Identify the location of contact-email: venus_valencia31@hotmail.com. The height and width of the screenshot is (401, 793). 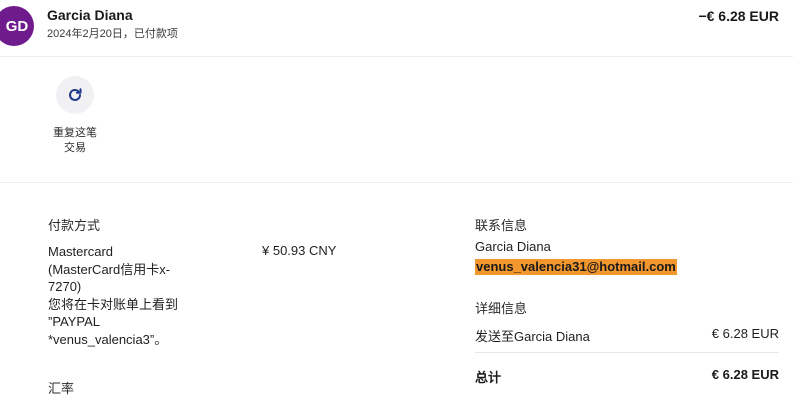
(576, 267).